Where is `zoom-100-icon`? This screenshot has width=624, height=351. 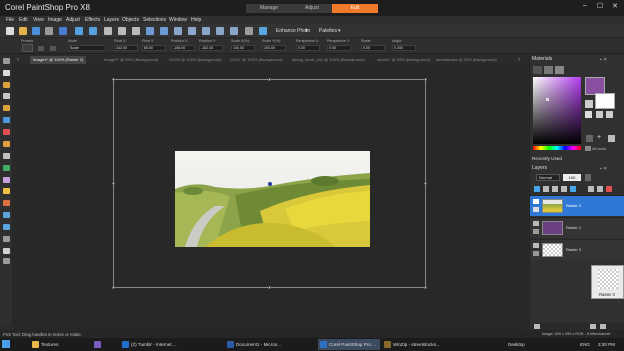
zoom-100-icon is located at coordinates (220, 31).